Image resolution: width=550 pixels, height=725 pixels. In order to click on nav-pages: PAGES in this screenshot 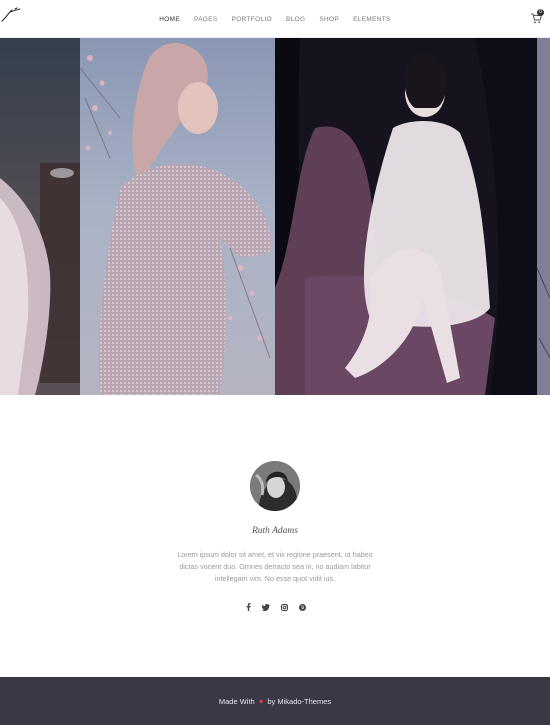, I will do `click(206, 19)`.